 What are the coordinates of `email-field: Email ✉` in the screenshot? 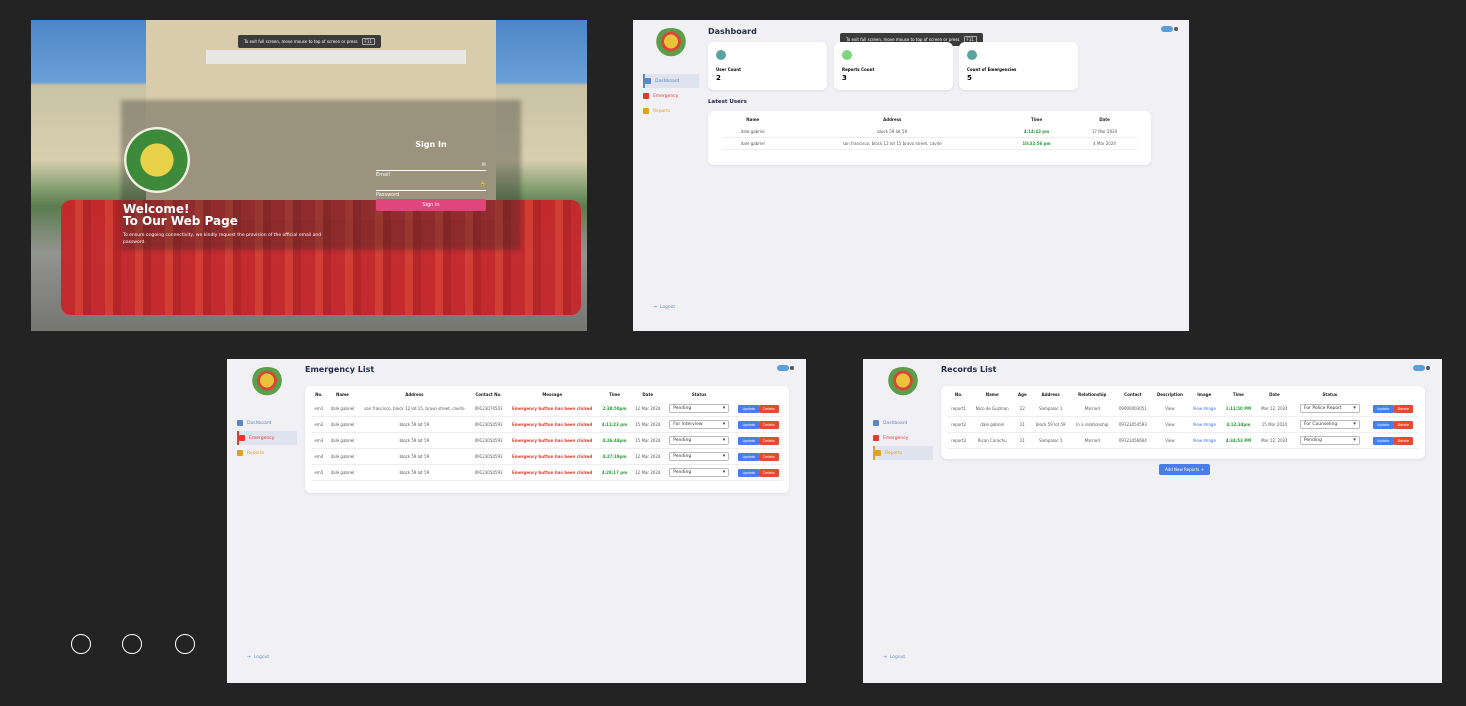 It's located at (431, 169).